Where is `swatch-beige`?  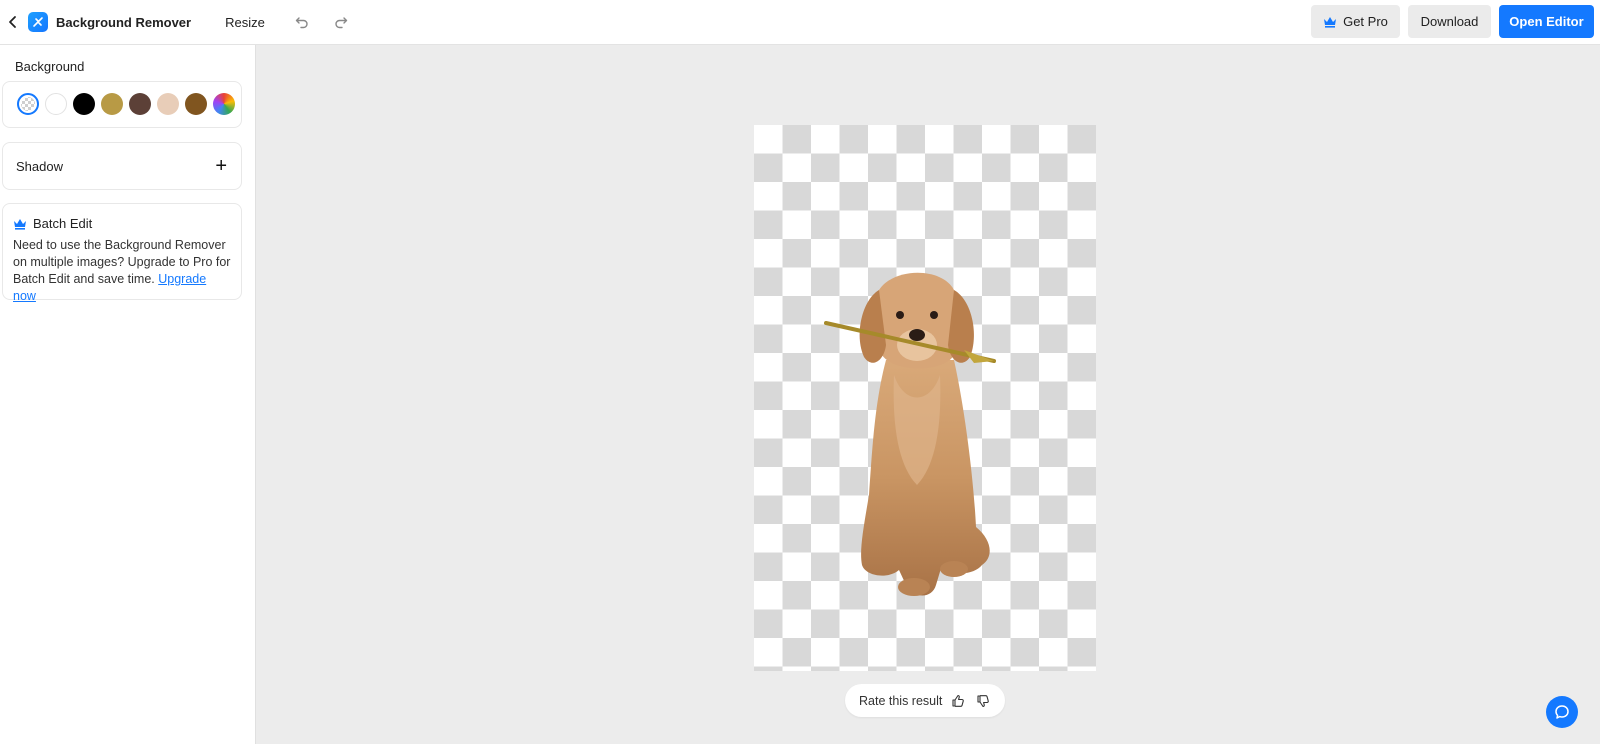 swatch-beige is located at coordinates (168, 104).